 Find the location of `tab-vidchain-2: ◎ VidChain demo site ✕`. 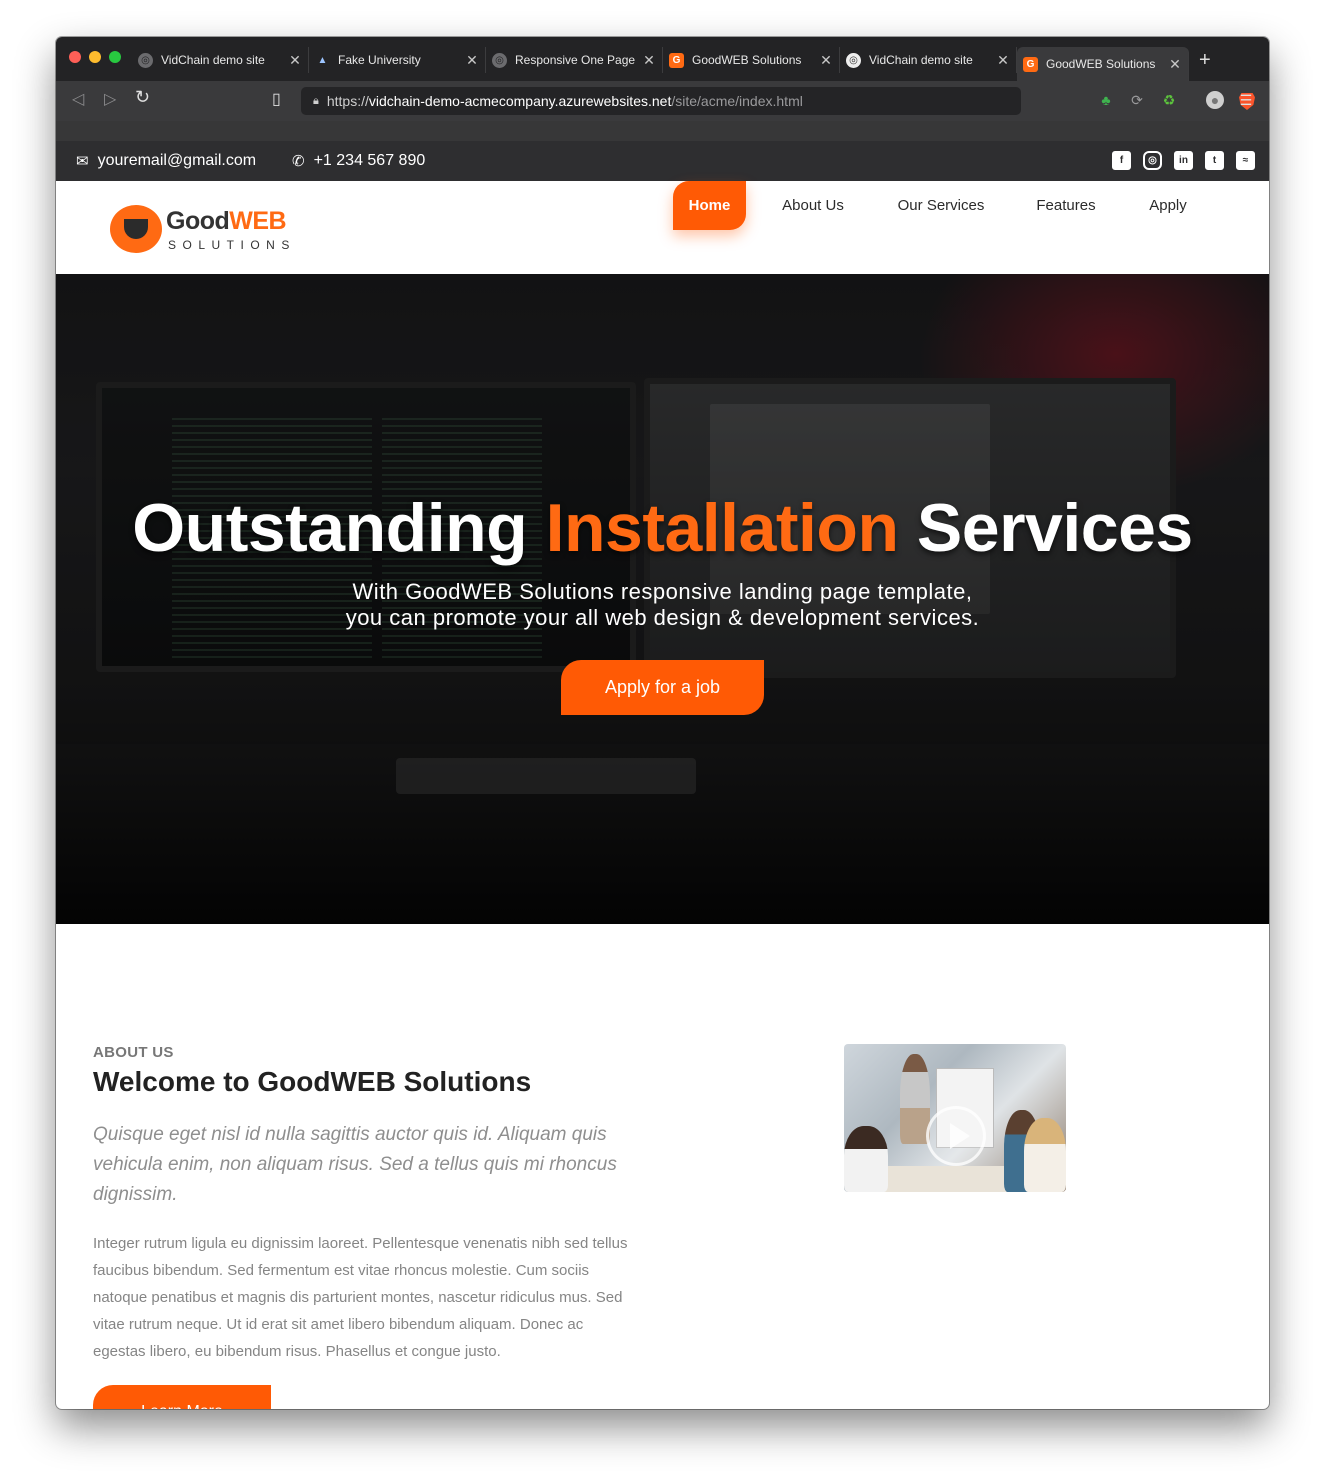

tab-vidchain-2: ◎ VidChain demo site ✕ is located at coordinates (928, 60).